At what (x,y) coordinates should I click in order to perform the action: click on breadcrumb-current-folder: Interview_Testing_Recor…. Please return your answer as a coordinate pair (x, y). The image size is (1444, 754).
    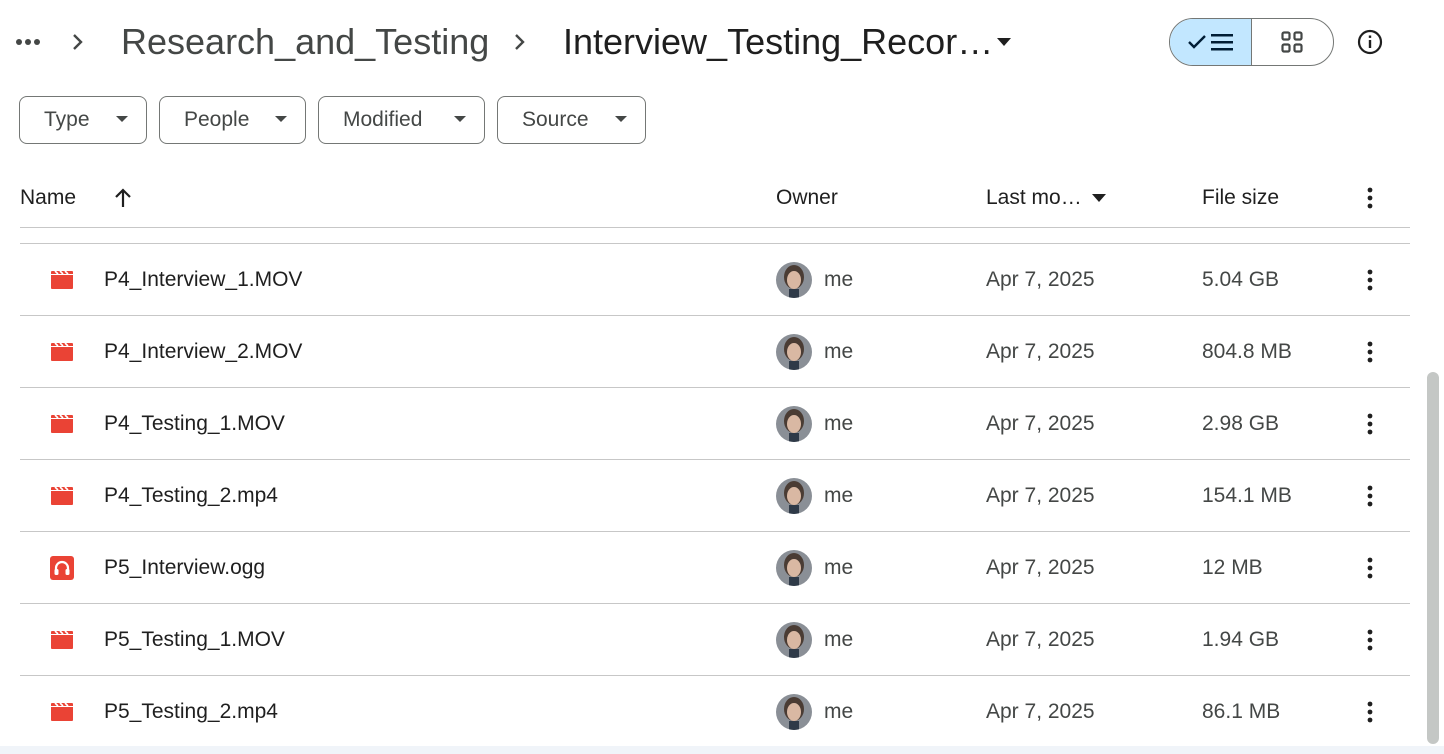
    Looking at the image, I should click on (778, 42).